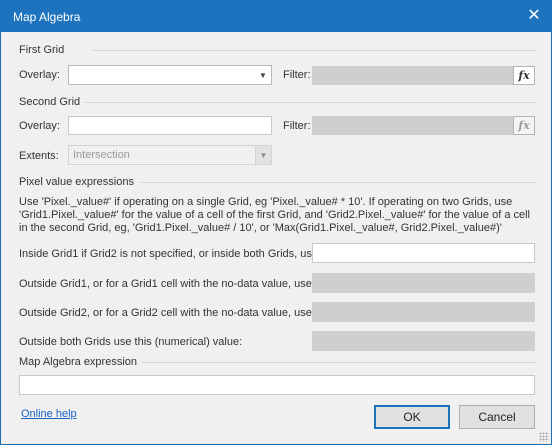 The height and width of the screenshot is (445, 552). Describe the element at coordinates (544, 437) in the screenshot. I see `resize-grip` at that location.